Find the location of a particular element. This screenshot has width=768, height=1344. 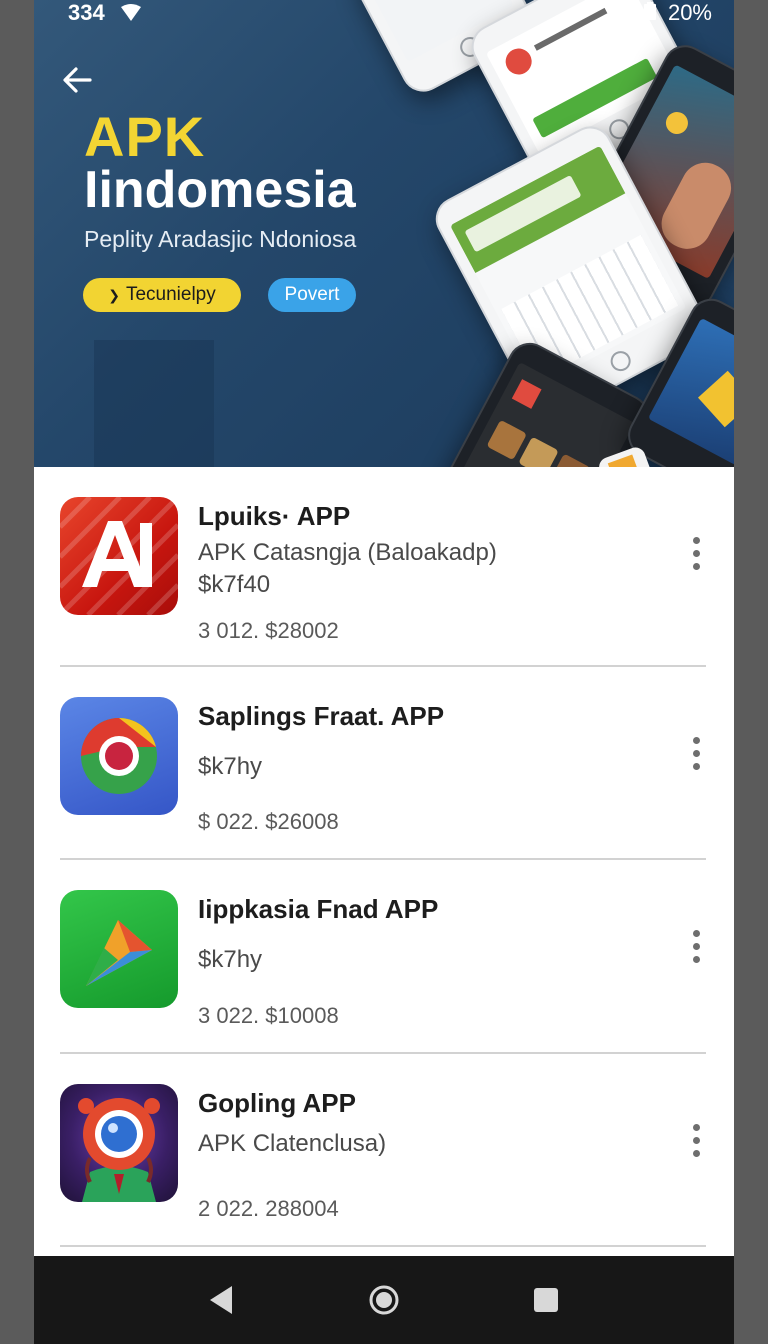

chrome-style-icon is located at coordinates (119, 756).